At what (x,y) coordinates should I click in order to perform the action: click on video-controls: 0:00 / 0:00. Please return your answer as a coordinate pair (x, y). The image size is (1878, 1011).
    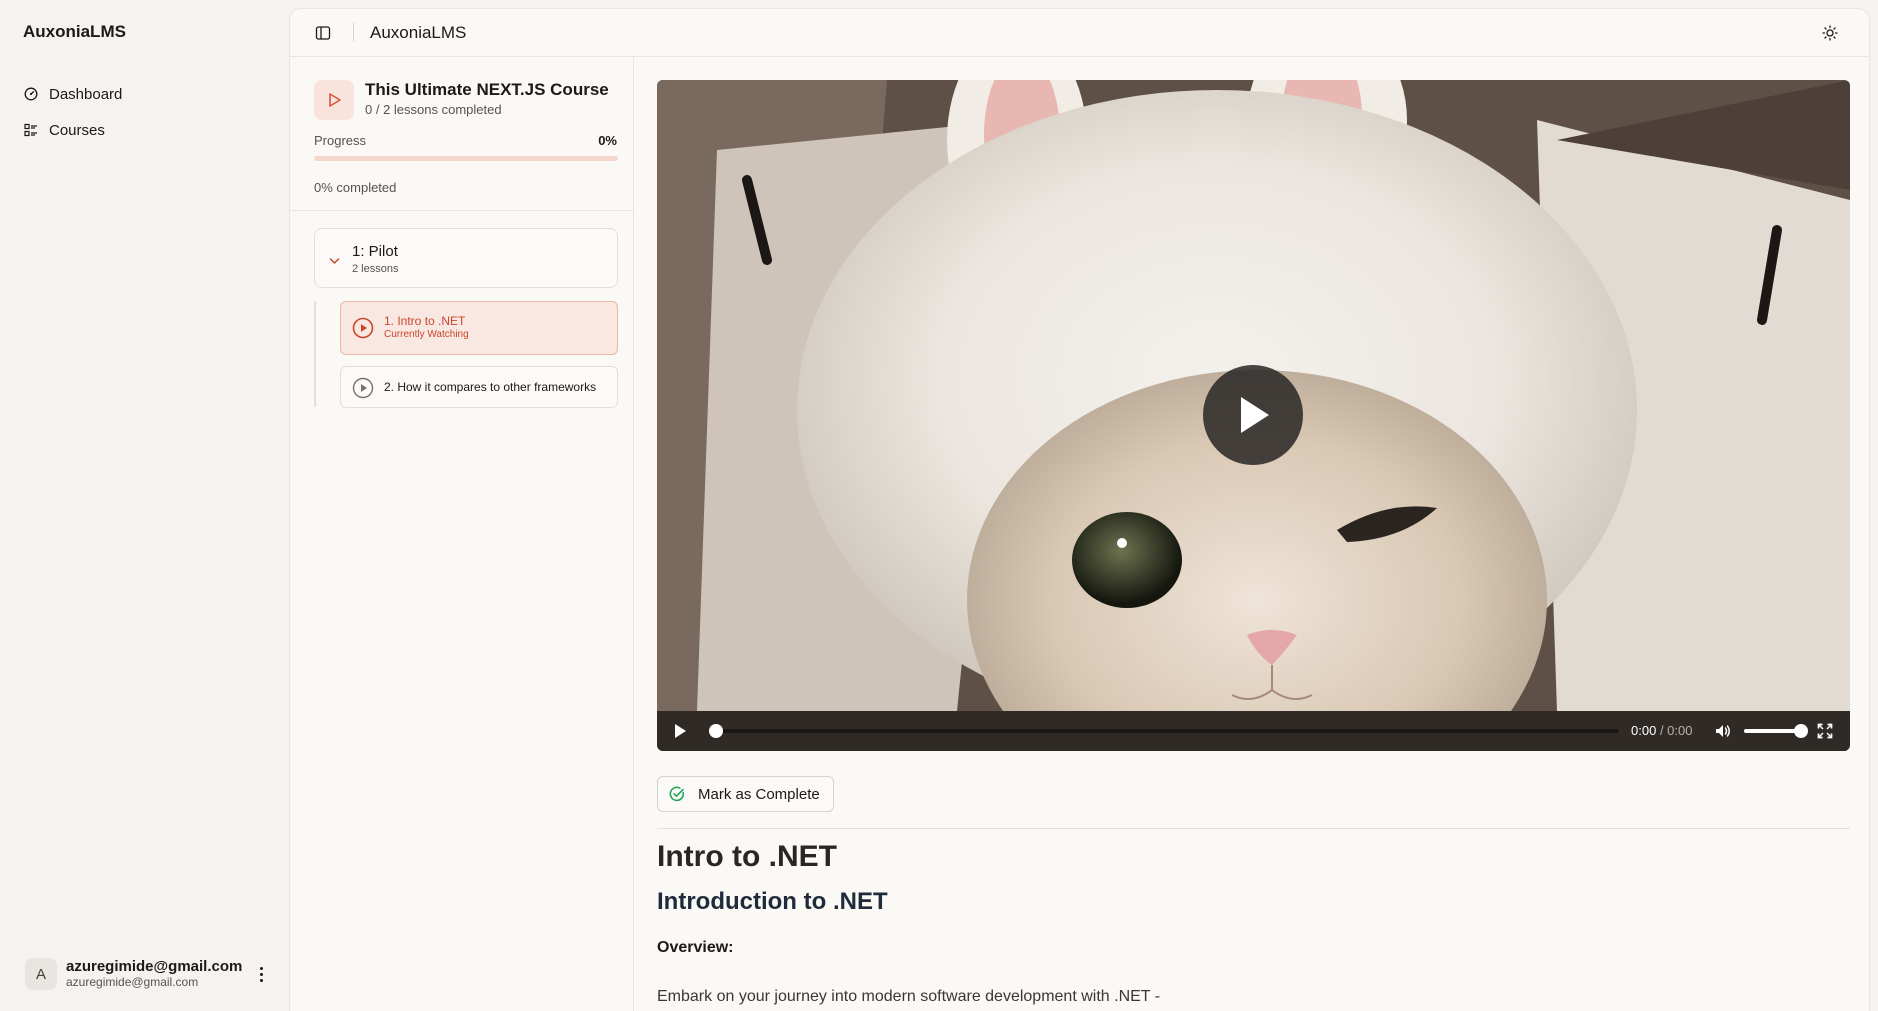
    Looking at the image, I should click on (1253, 731).